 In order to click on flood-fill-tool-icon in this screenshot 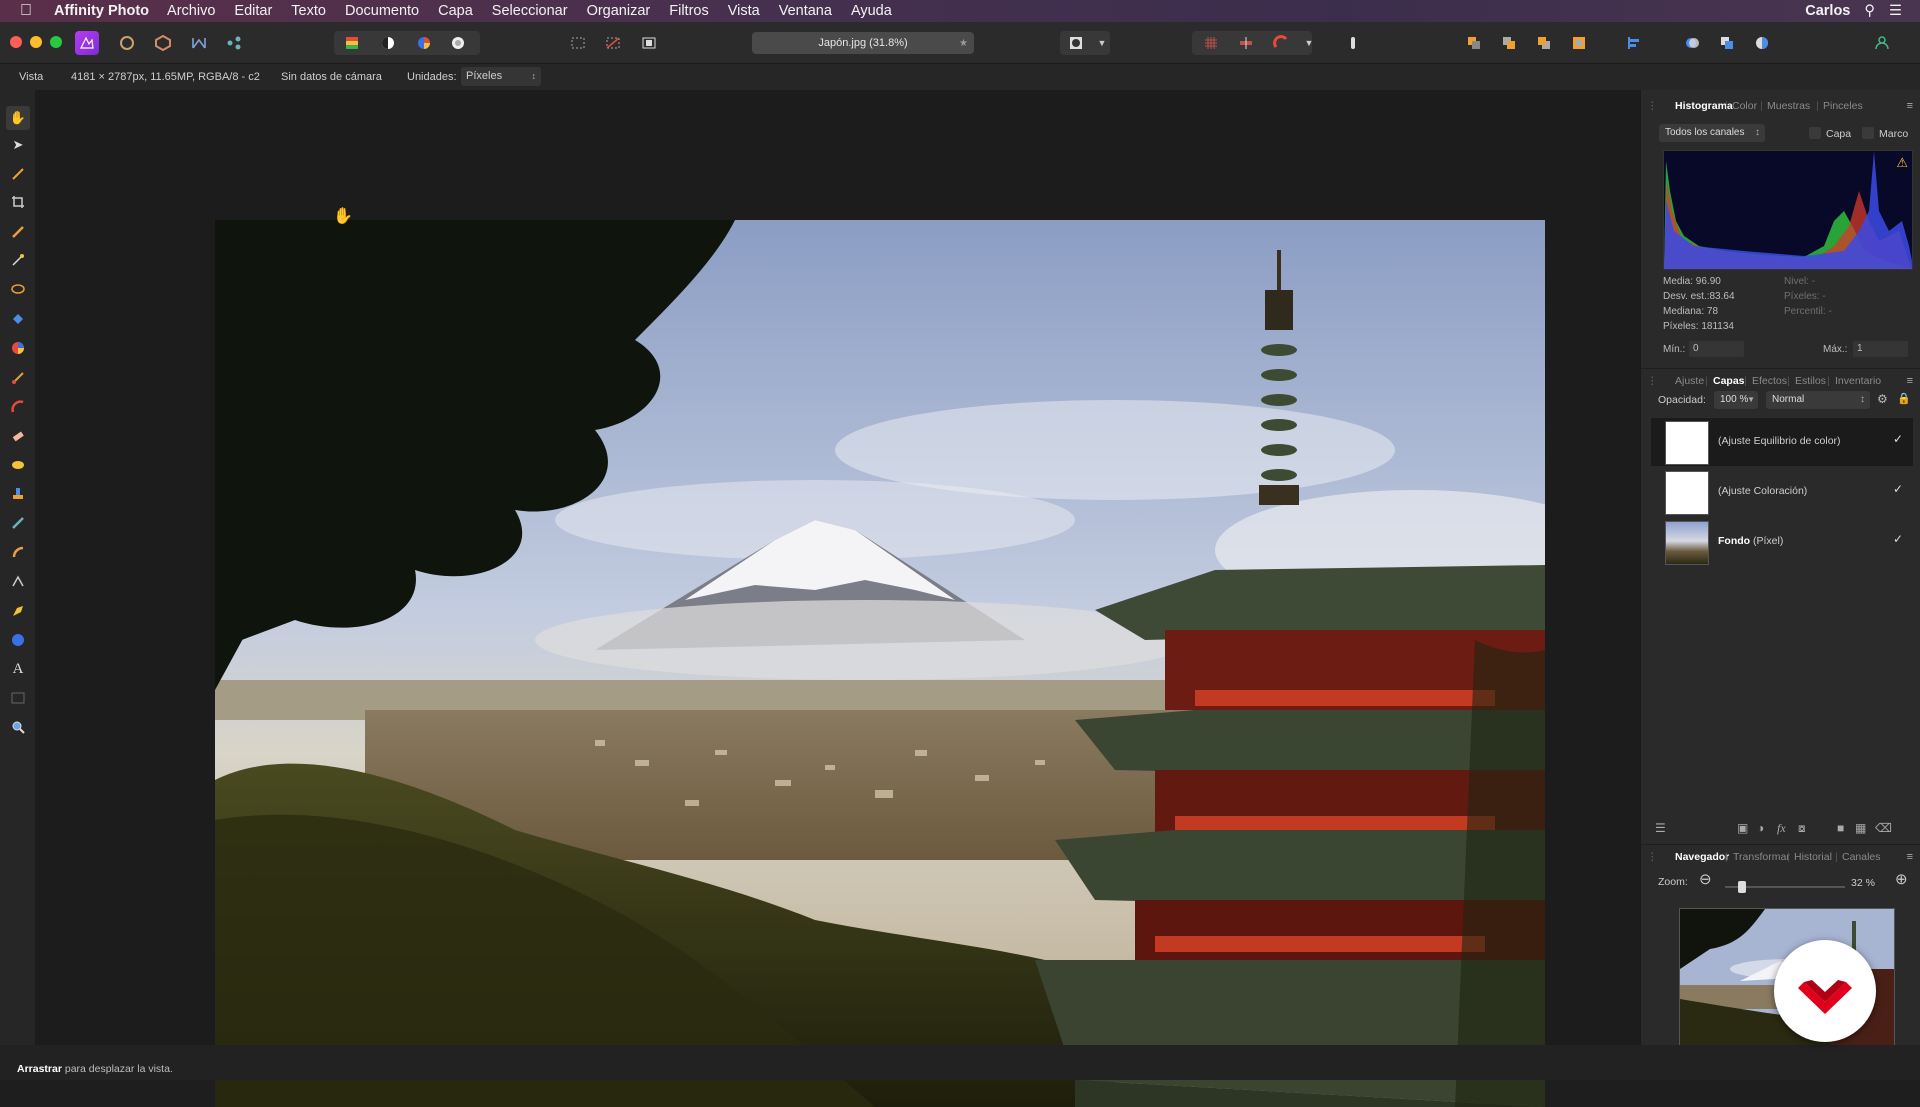, I will do `click(18, 319)`.